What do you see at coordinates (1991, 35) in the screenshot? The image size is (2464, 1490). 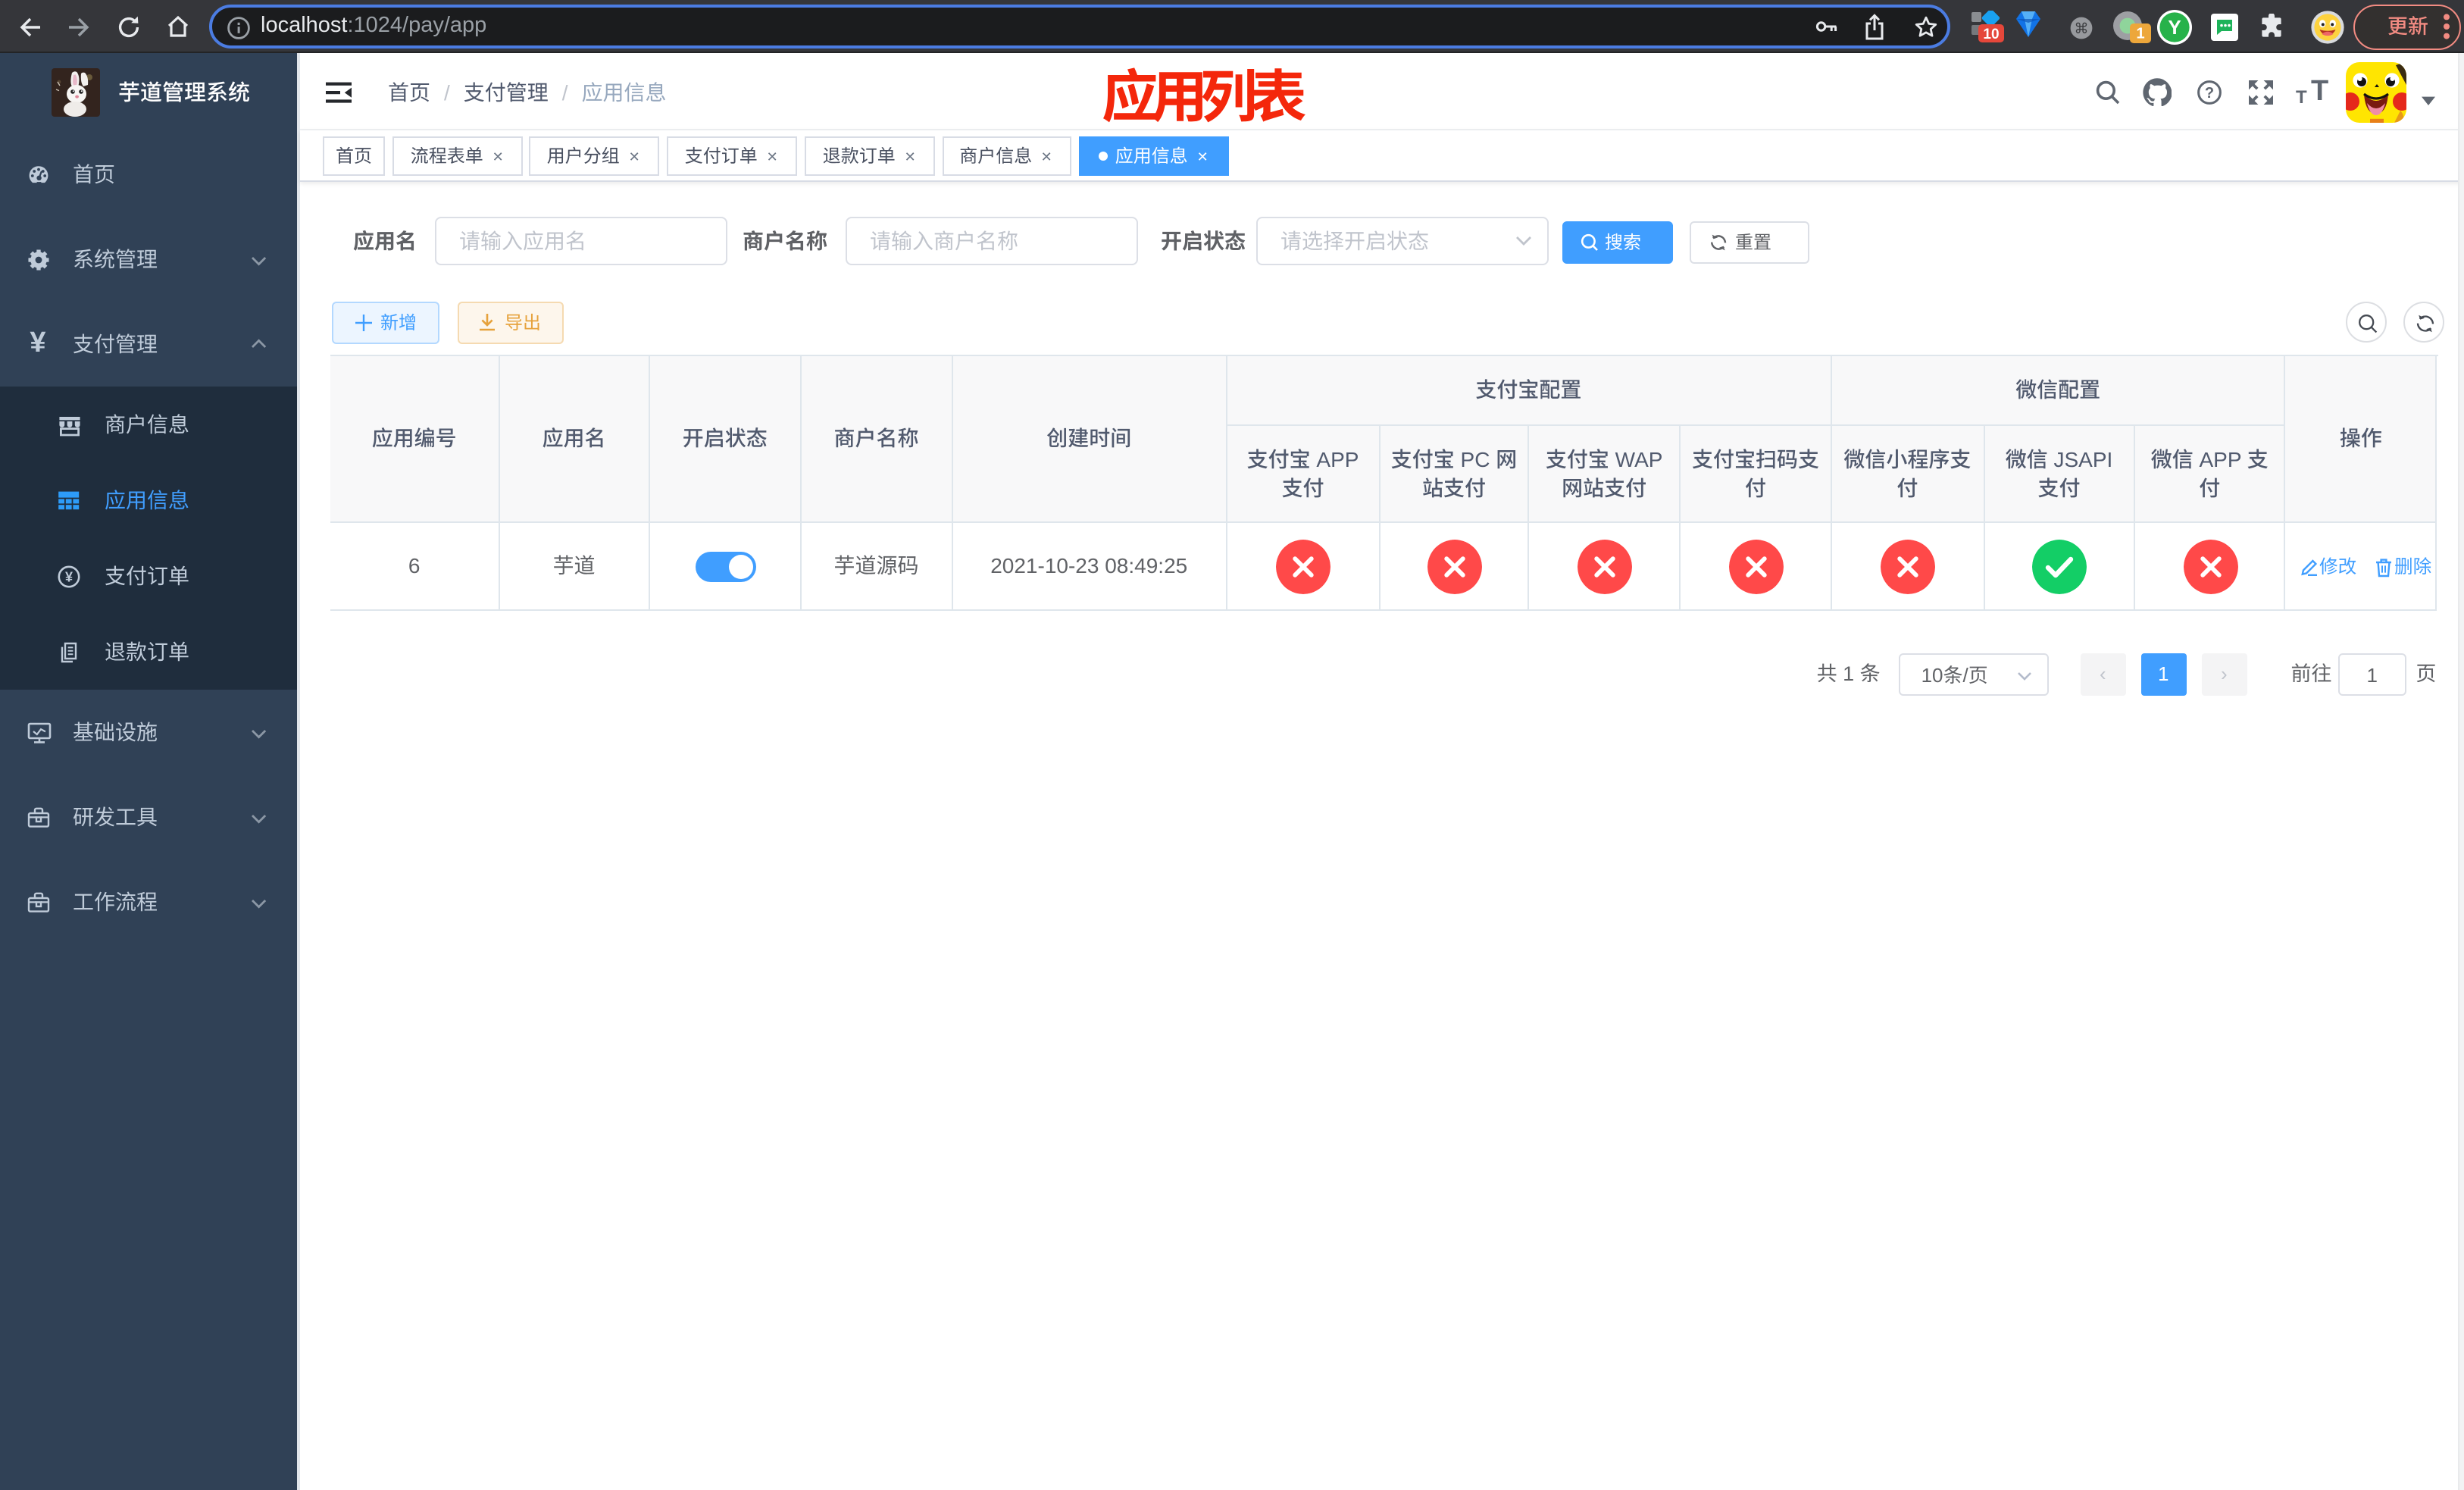 I see `svg-text: 10` at bounding box center [1991, 35].